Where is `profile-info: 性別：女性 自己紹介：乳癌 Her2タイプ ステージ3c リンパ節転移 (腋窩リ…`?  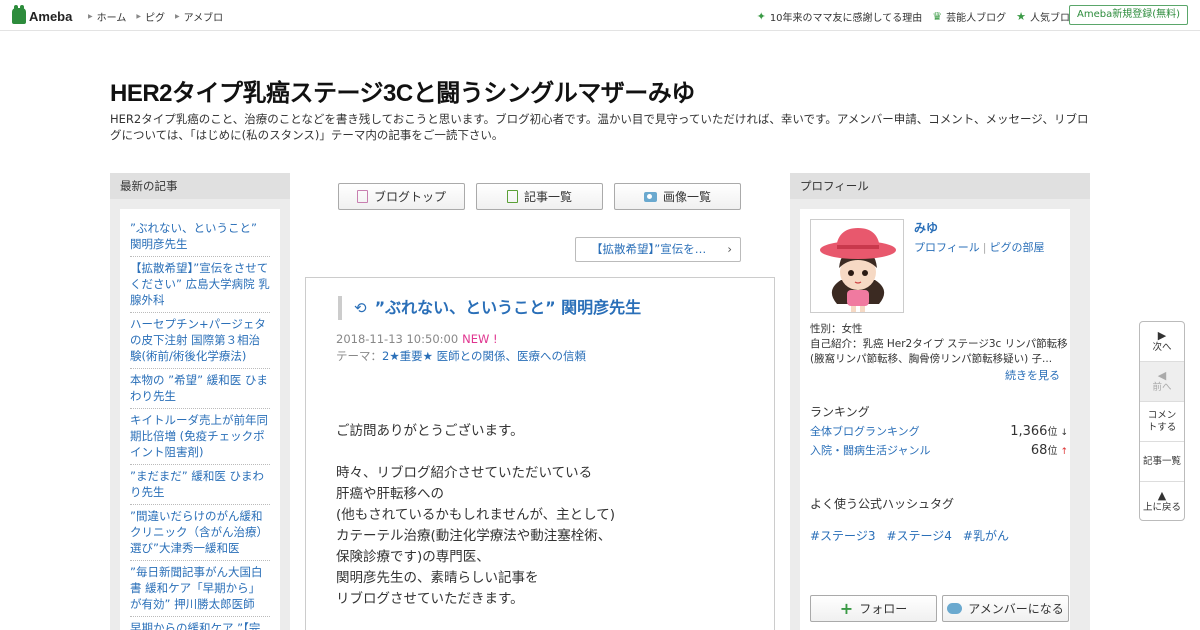 profile-info: 性別：女性 自己紹介：乳癌 Her2タイプ ステージ3c リンパ節転移 (腋窩リ… is located at coordinates (939, 344).